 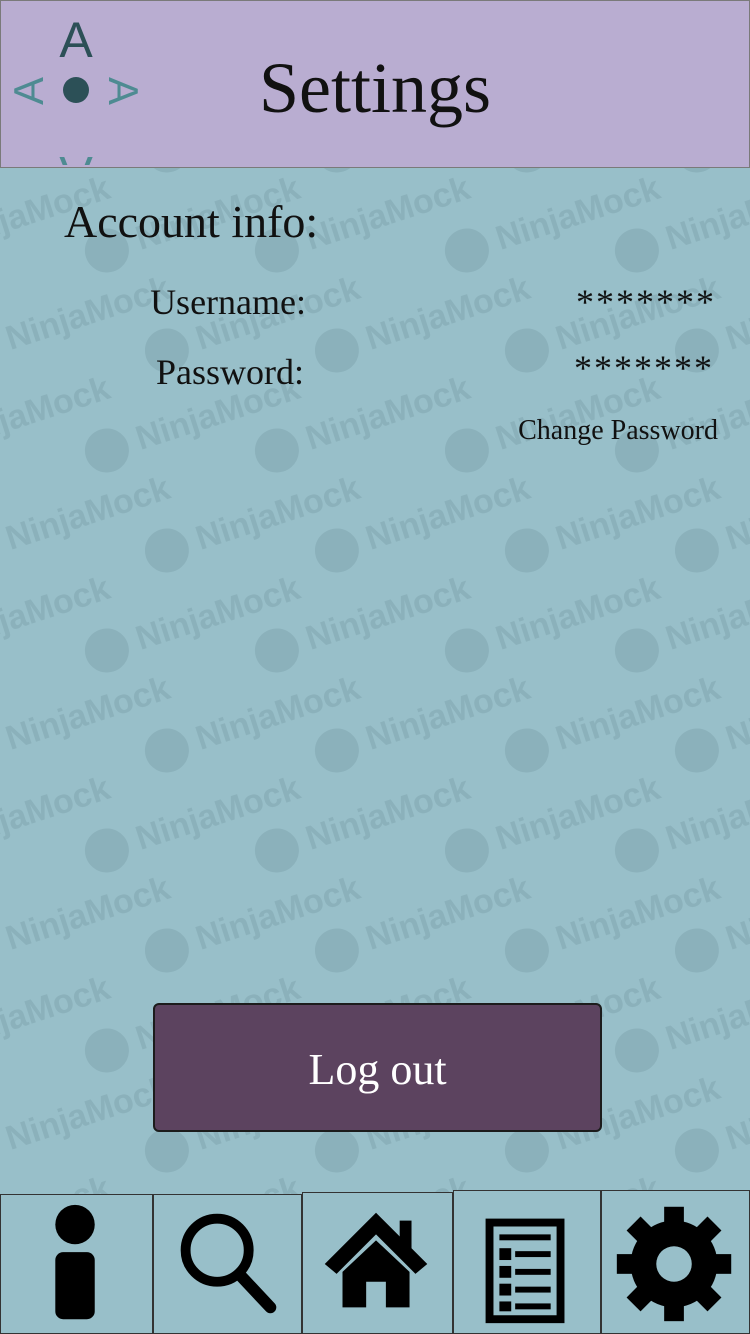 I want to click on tab-settings, so click(x=675, y=1262).